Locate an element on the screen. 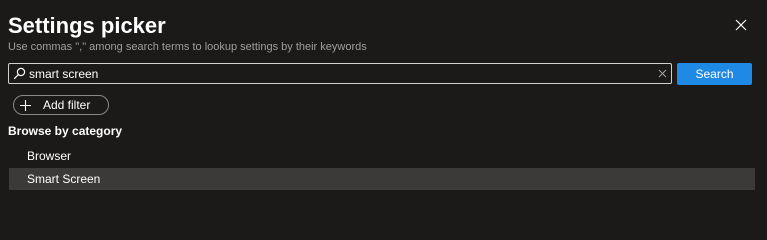 This screenshot has width=767, height=240. add-filter-button: Add filter is located at coordinates (61, 105).